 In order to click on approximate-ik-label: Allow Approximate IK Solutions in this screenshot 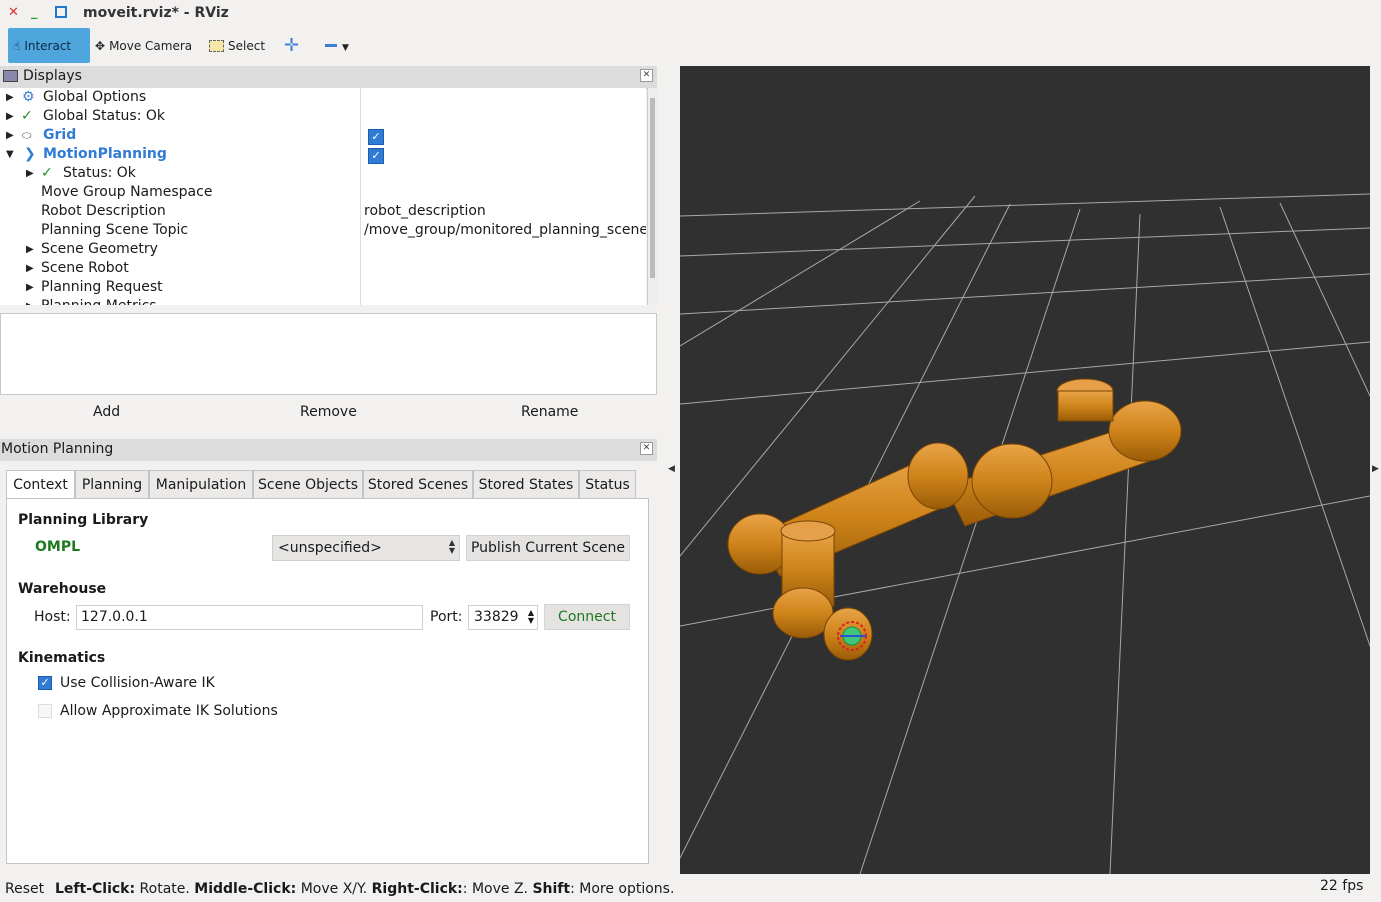, I will do `click(169, 711)`.